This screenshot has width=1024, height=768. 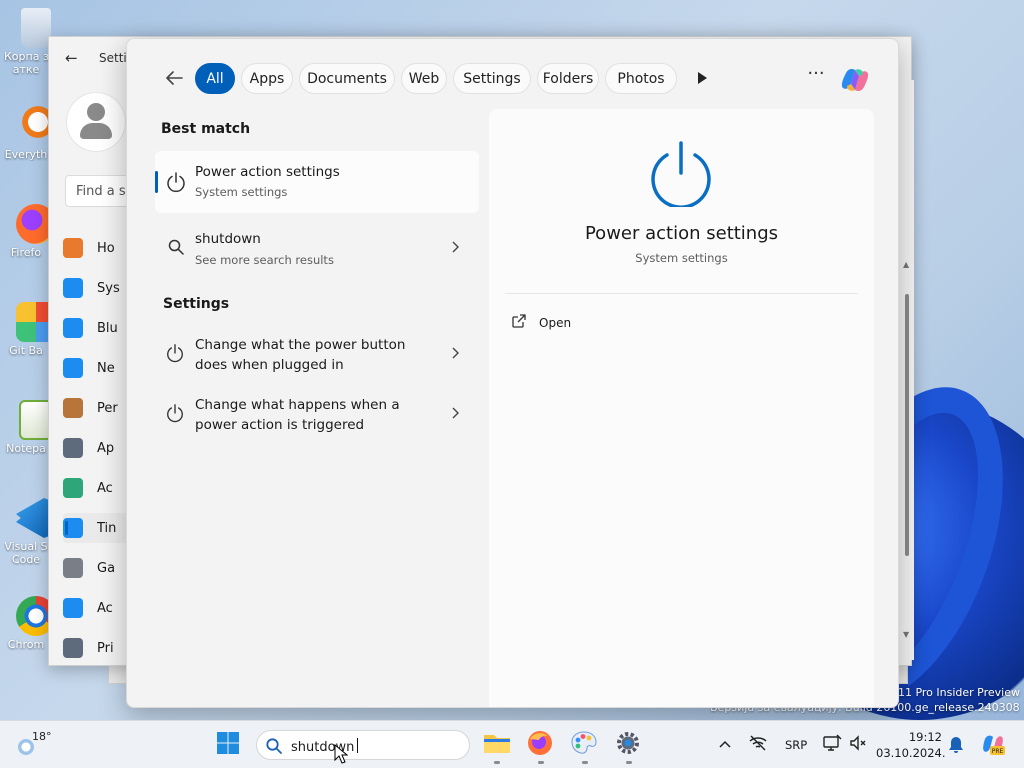 What do you see at coordinates (681, 175) in the screenshot?
I see `power-large-icon` at bounding box center [681, 175].